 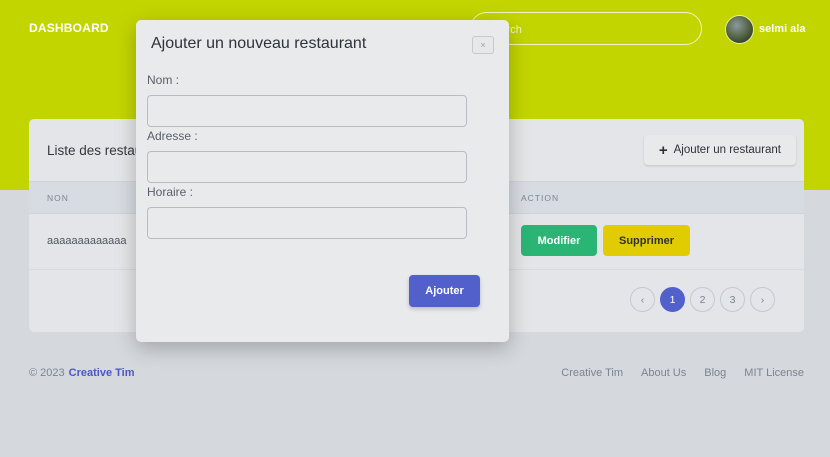 I want to click on plus-icon: +, so click(x=663, y=150).